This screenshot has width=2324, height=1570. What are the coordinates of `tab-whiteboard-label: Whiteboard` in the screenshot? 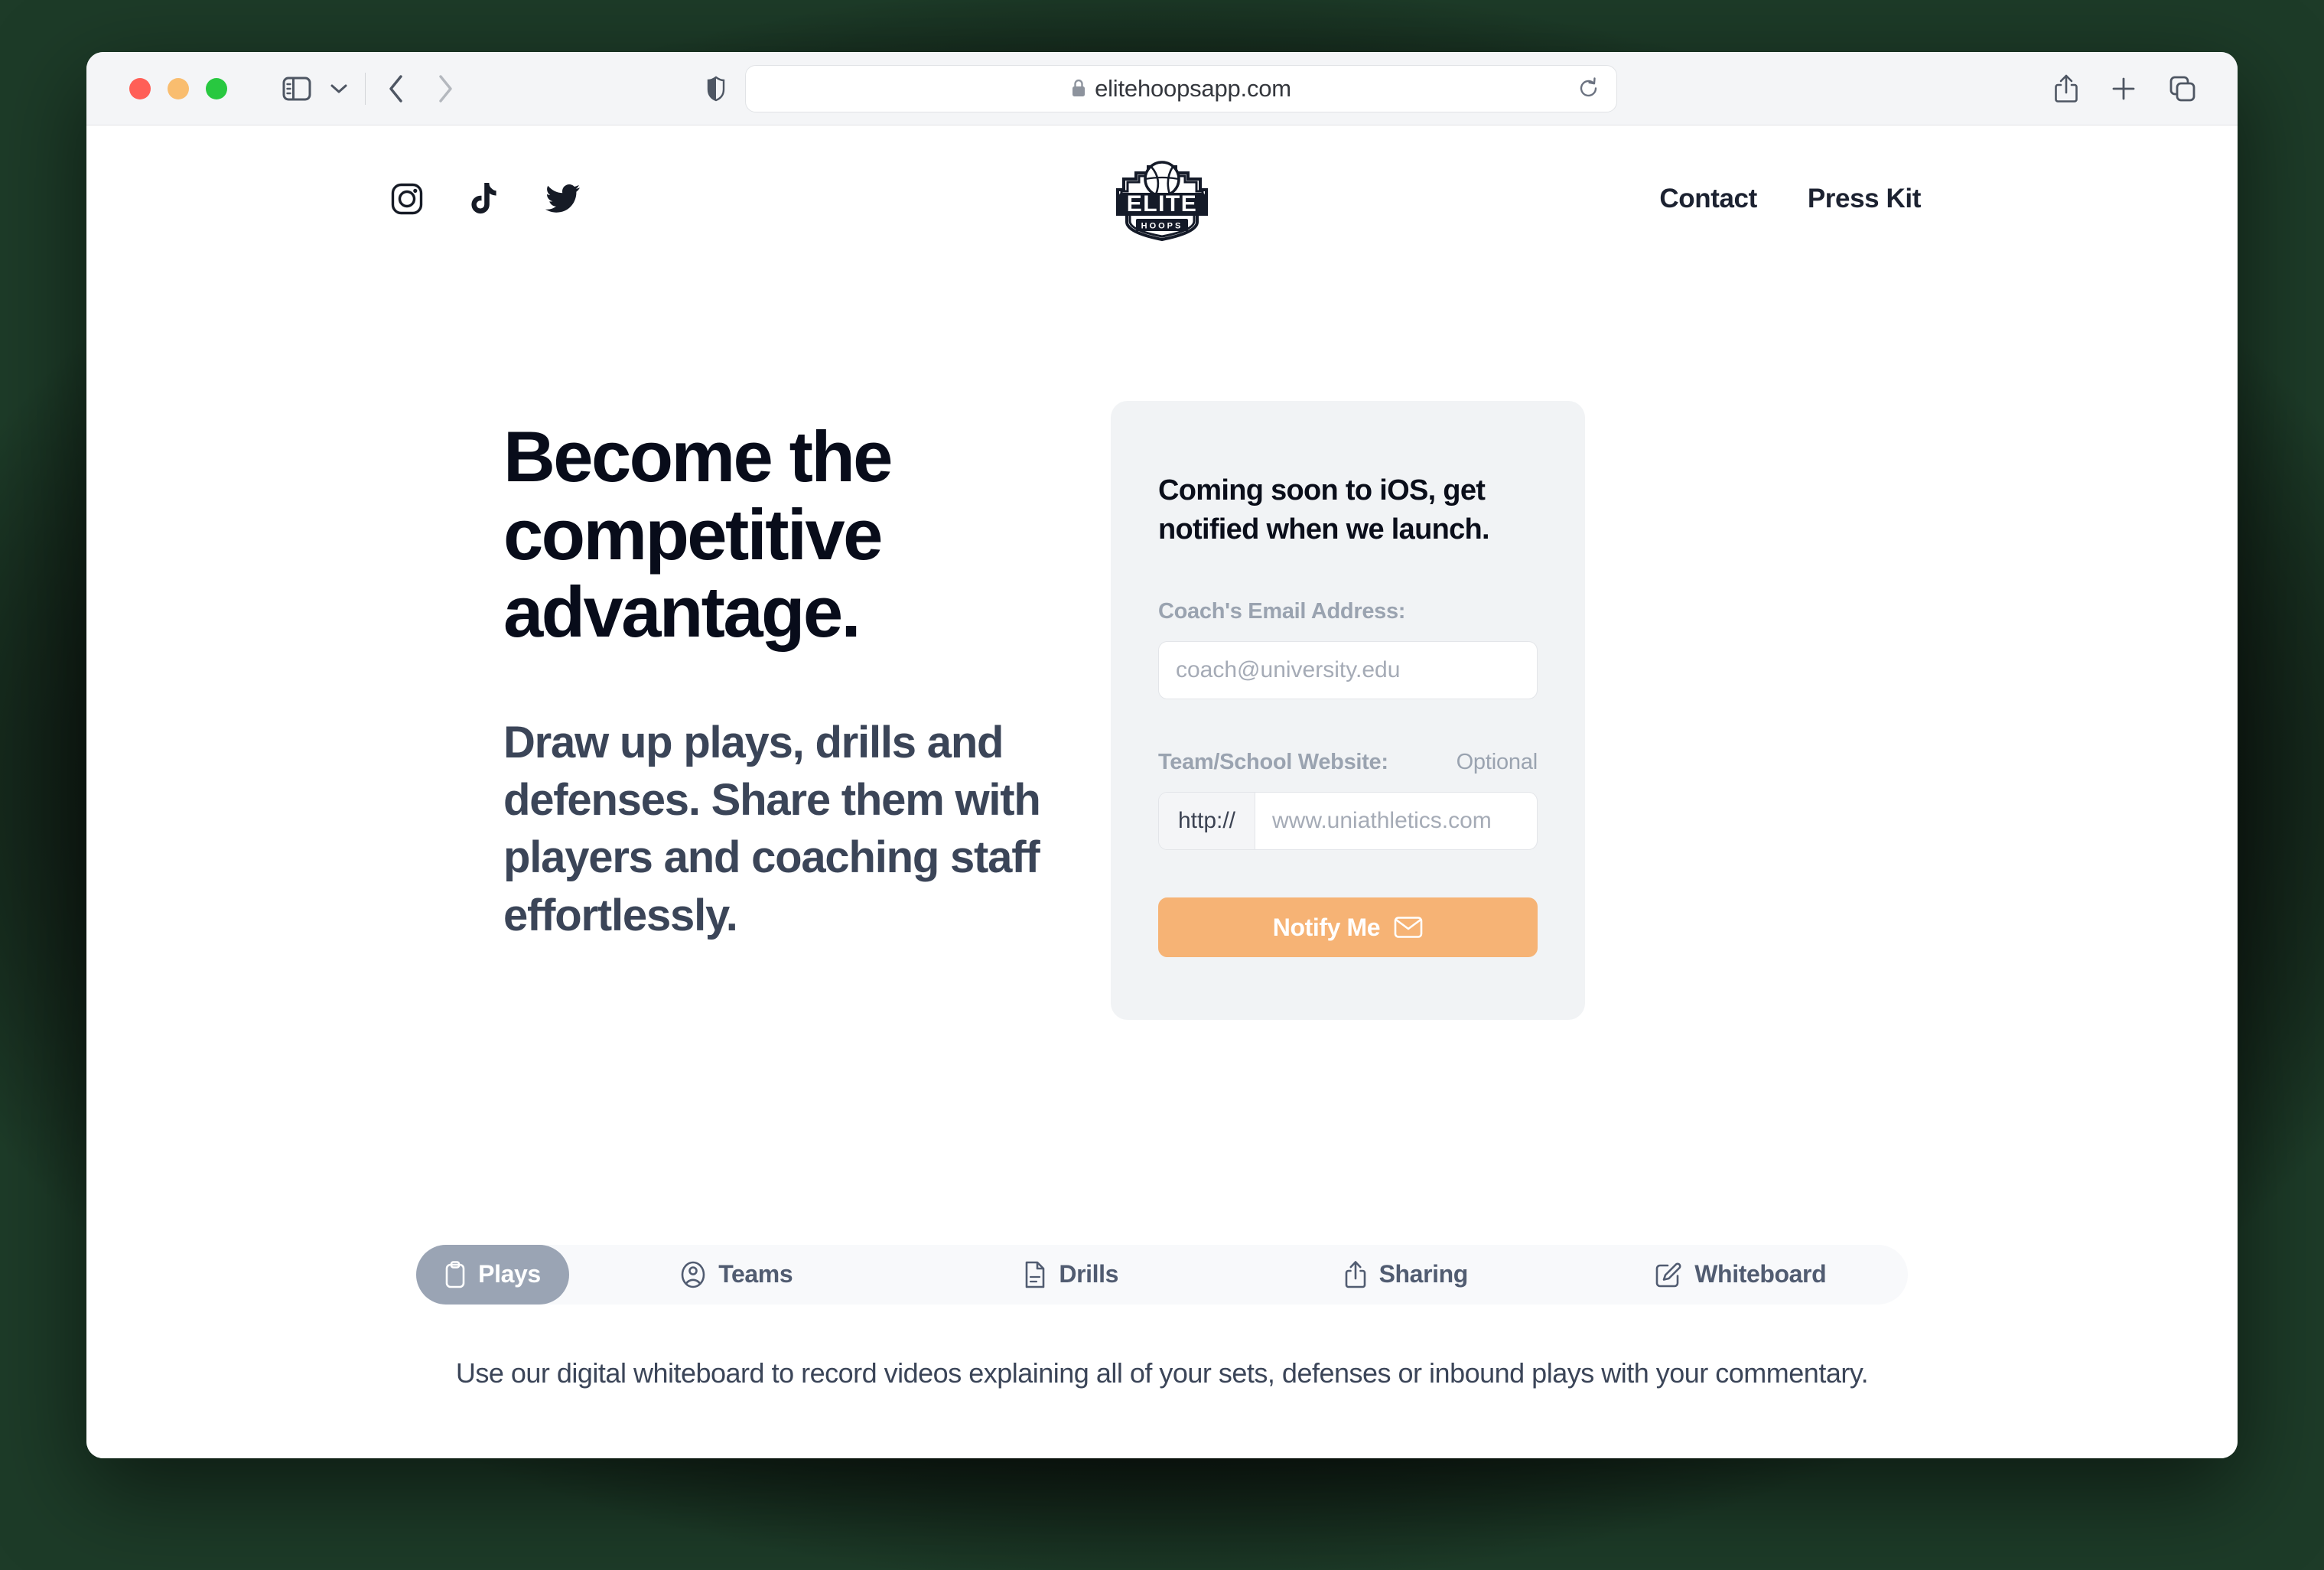 It's located at (1761, 1274).